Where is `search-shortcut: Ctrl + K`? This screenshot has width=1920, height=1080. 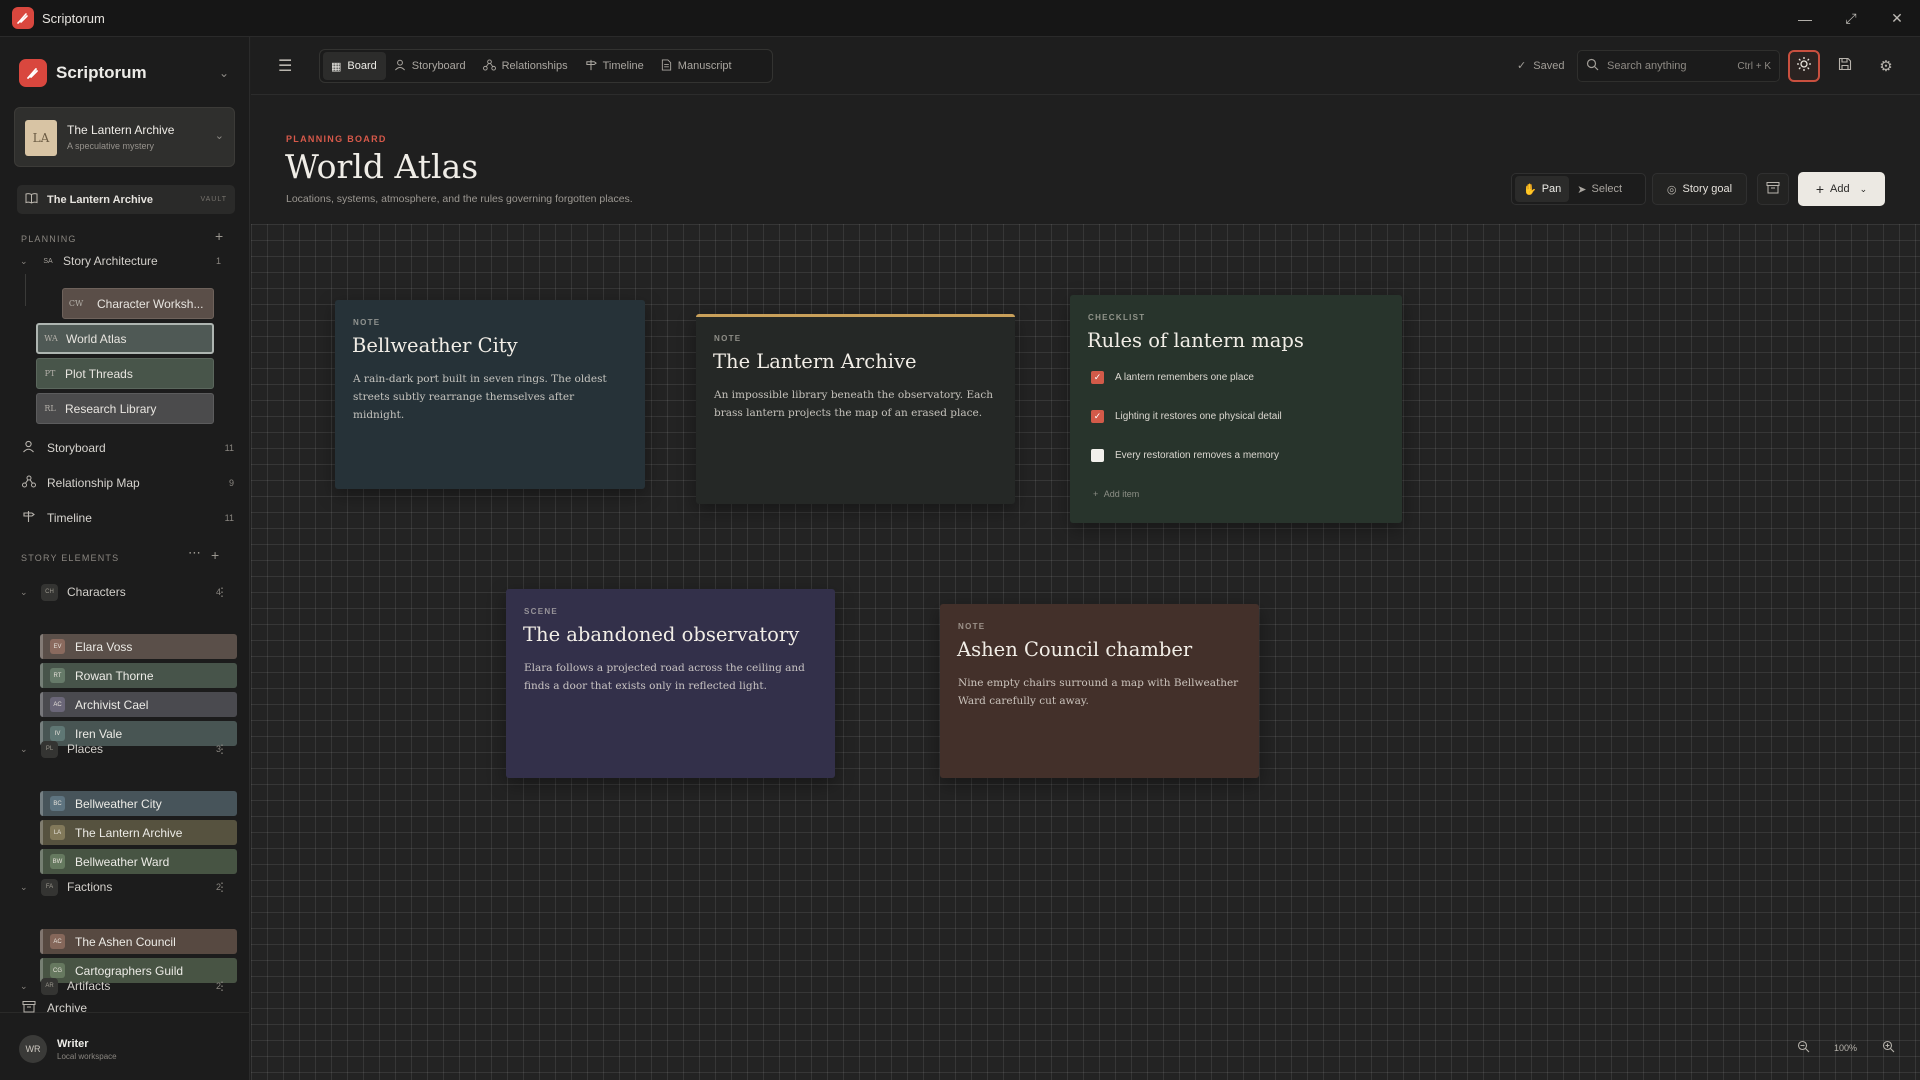 search-shortcut: Ctrl + K is located at coordinates (1754, 66).